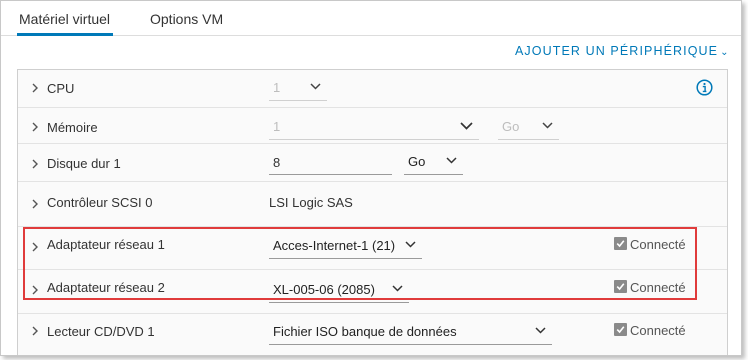 The width and height of the screenshot is (748, 360). I want to click on cd-dvd-connected-checkbox: Connecté, so click(650, 330).